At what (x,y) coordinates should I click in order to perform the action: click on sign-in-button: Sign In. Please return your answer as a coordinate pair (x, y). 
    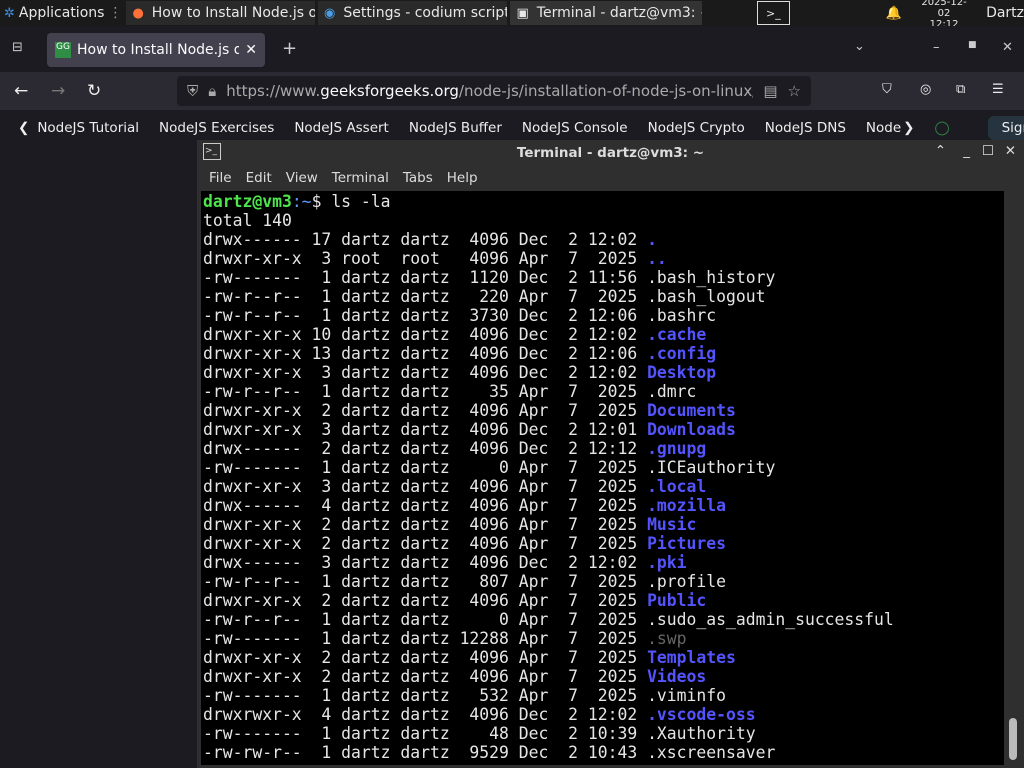
    Looking at the image, I should click on (1005, 128).